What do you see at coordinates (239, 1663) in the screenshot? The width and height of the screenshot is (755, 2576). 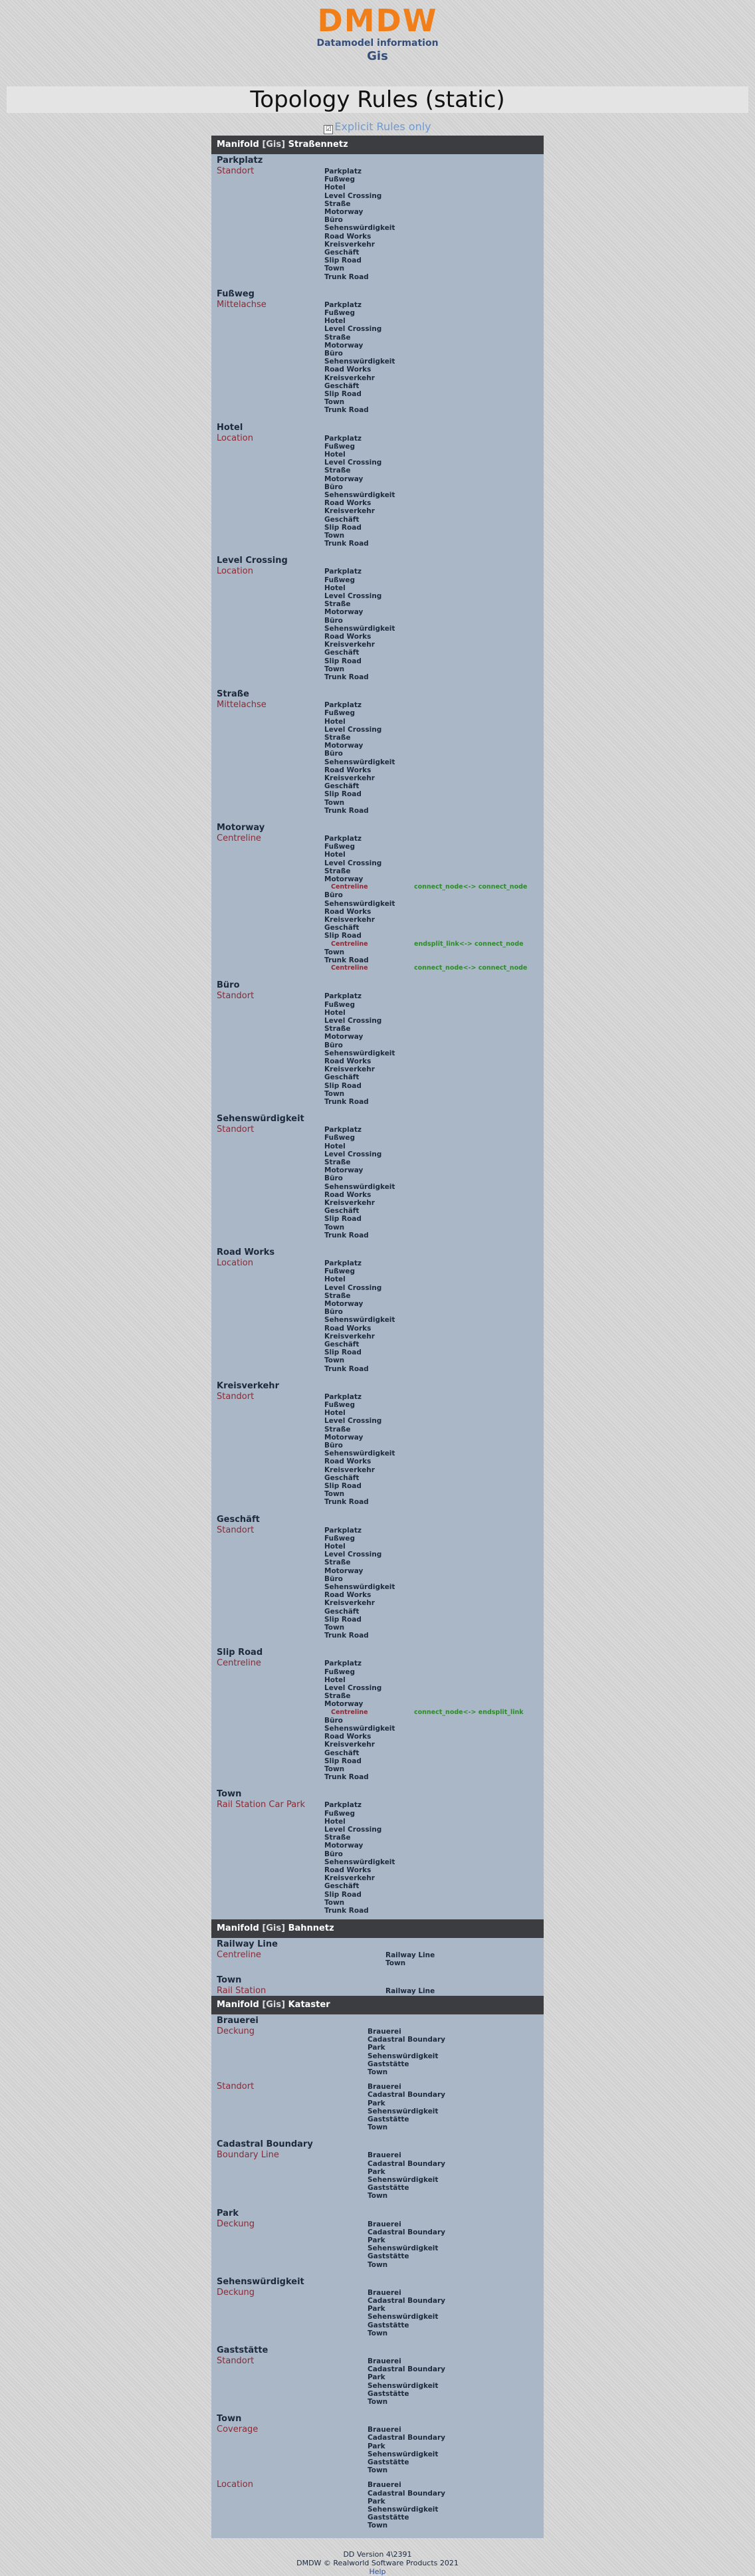 I see `geometry-name: Centreline` at bounding box center [239, 1663].